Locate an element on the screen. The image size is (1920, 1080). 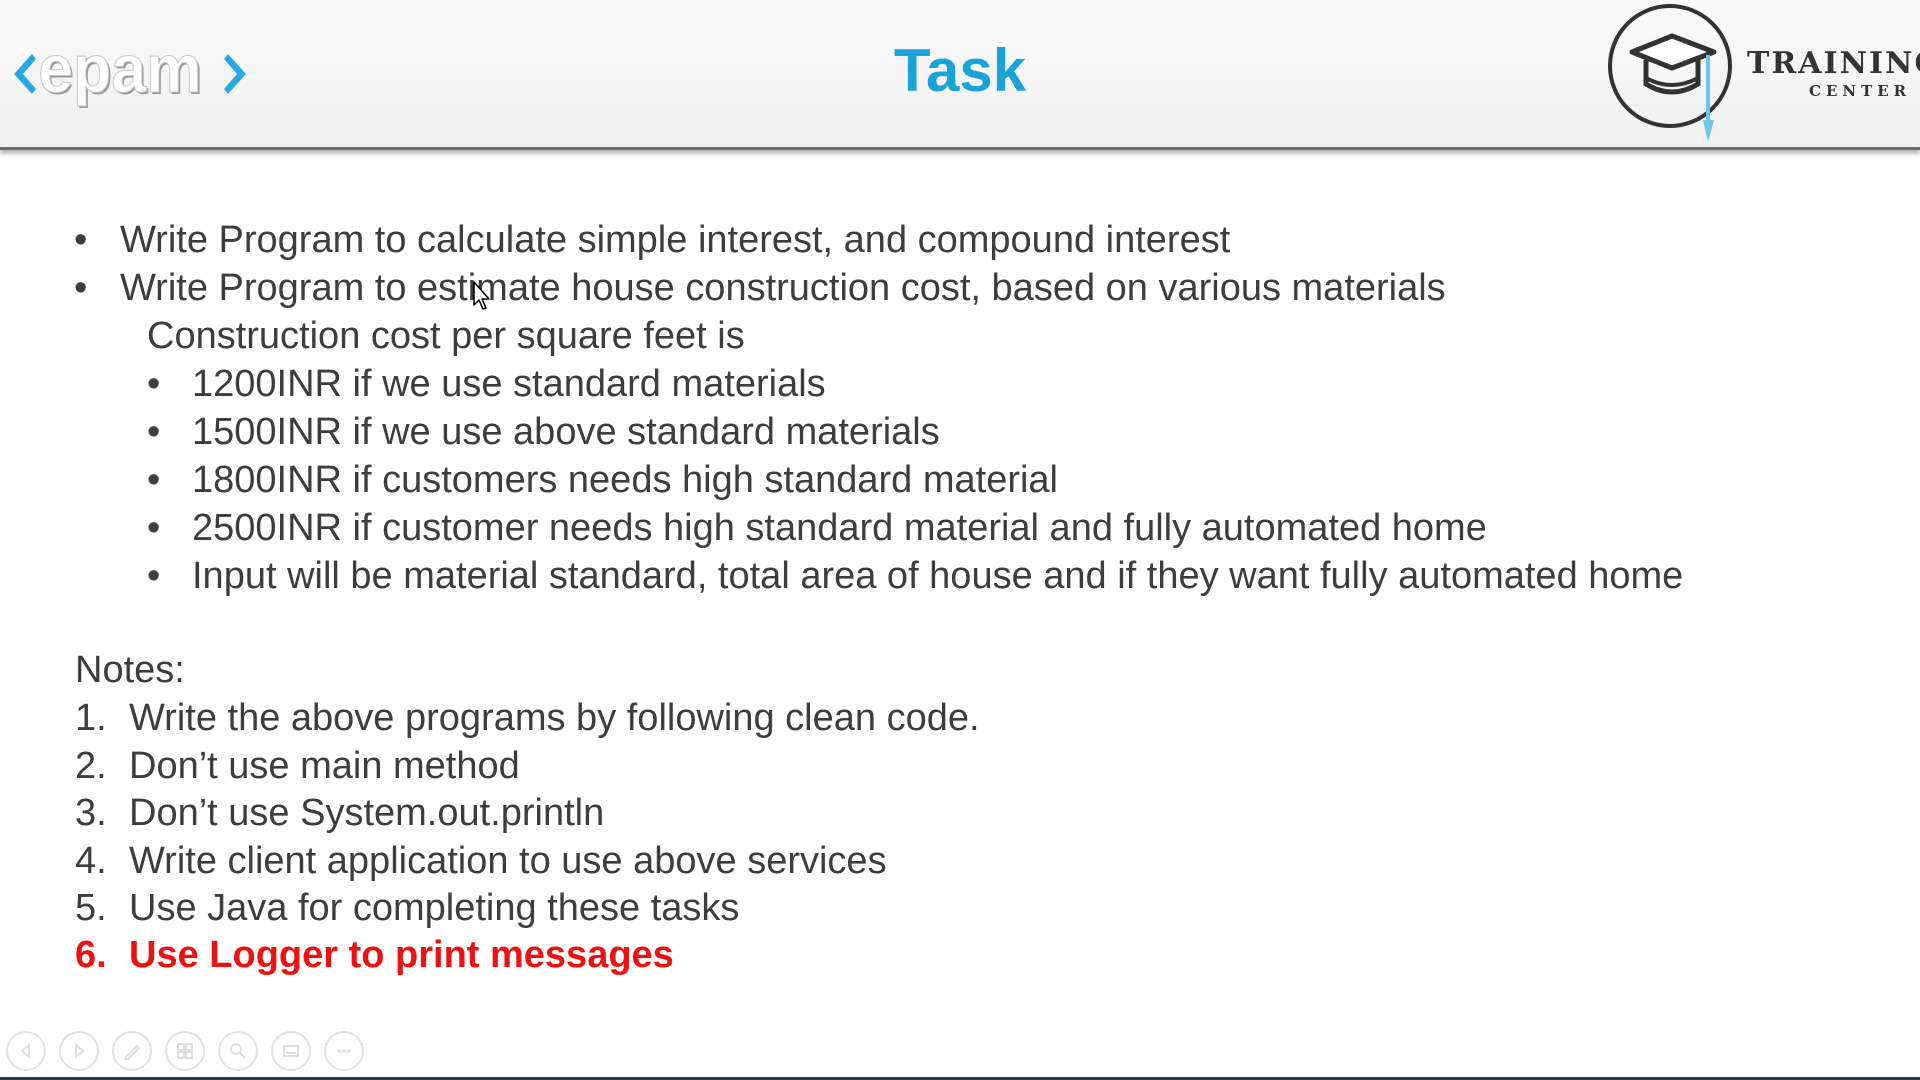
note-number-highlight: 6. is located at coordinates (91, 955).